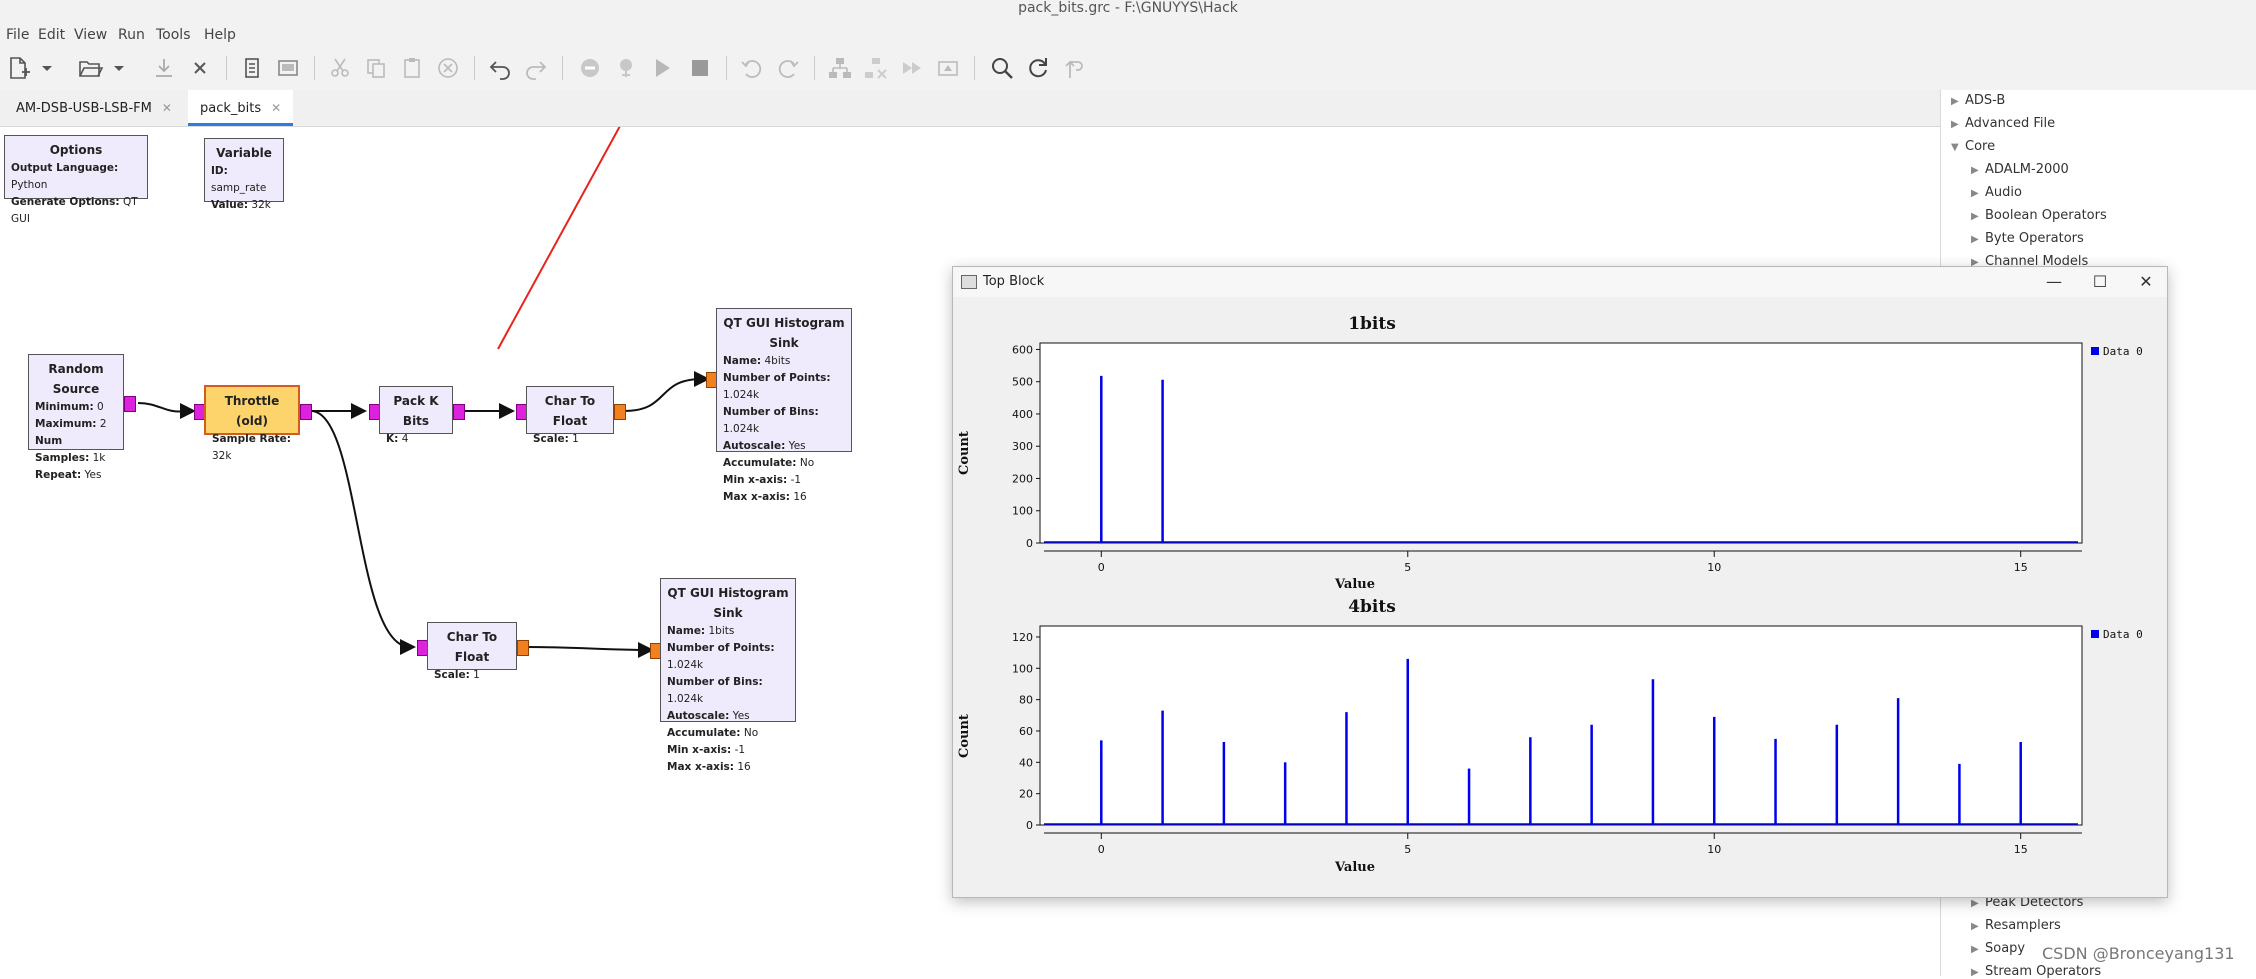  What do you see at coordinates (94, 108) in the screenshot?
I see `tab-am-dsb-usb-lsb-fm: AM-DSB-USB-LSB-FM ✕` at bounding box center [94, 108].